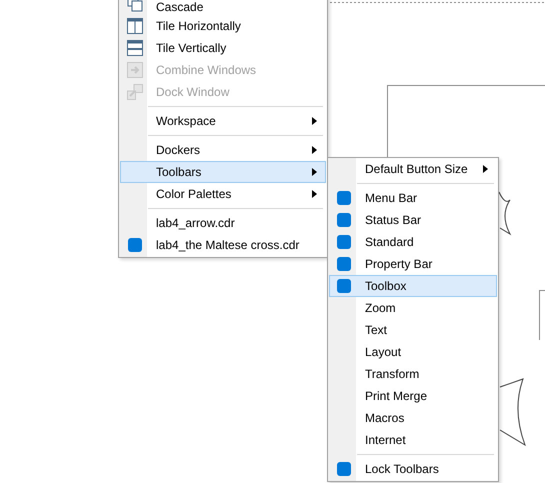  Describe the element at coordinates (223, 194) in the screenshot. I see `menu-item: Color Palettes` at that location.